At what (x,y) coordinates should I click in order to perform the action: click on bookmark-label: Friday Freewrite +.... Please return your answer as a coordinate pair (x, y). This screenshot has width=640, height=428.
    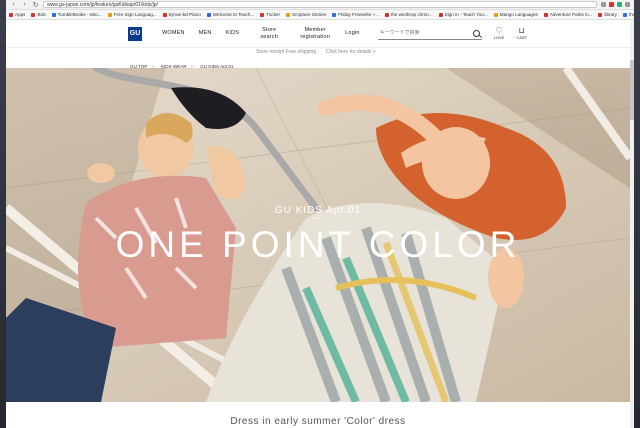
    Looking at the image, I should click on (359, 14).